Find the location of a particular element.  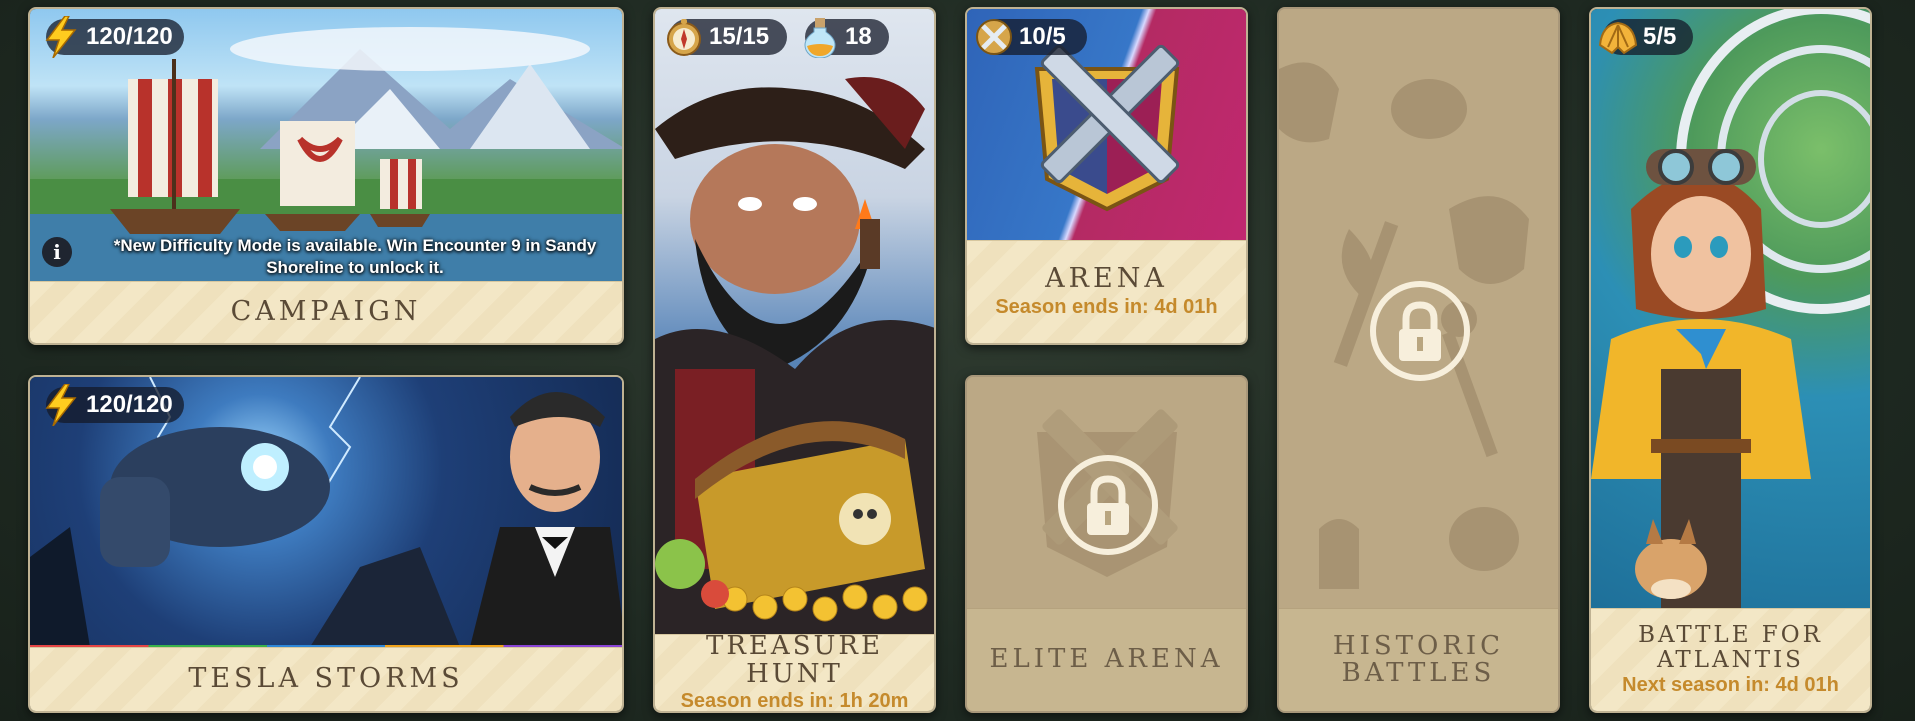

elite-arena-card: ELITE ARENA is located at coordinates (1106, 544).